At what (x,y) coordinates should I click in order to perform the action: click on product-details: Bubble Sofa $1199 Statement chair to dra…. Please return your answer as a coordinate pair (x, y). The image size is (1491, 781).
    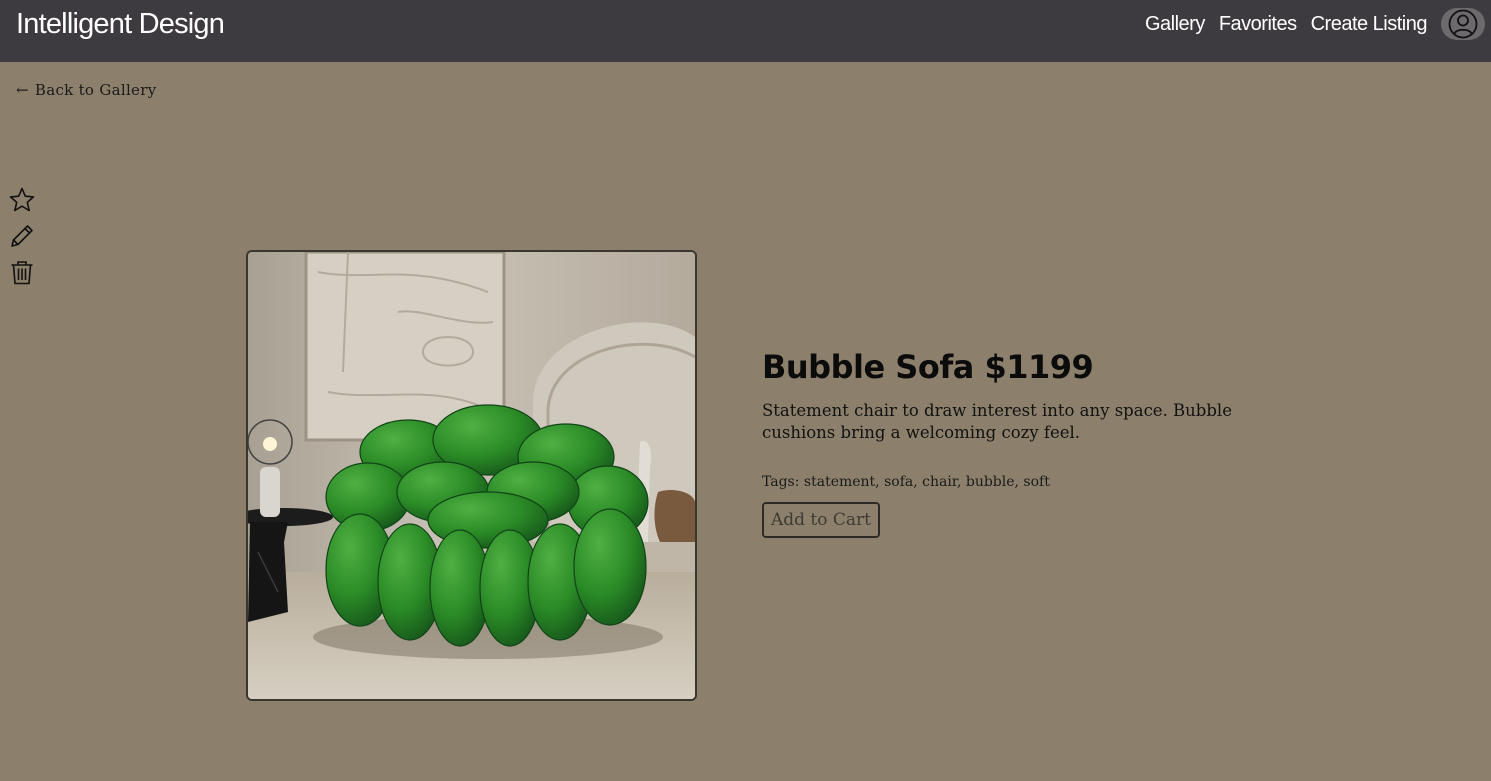
    Looking at the image, I should click on (1042, 443).